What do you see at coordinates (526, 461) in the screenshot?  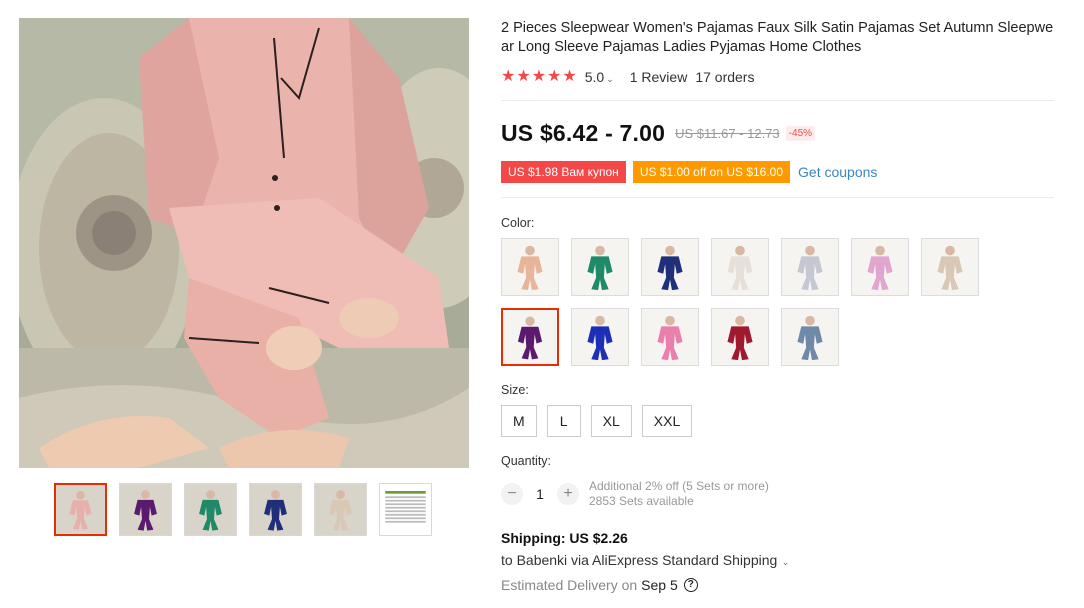 I see `quantity-label: Quantity:` at bounding box center [526, 461].